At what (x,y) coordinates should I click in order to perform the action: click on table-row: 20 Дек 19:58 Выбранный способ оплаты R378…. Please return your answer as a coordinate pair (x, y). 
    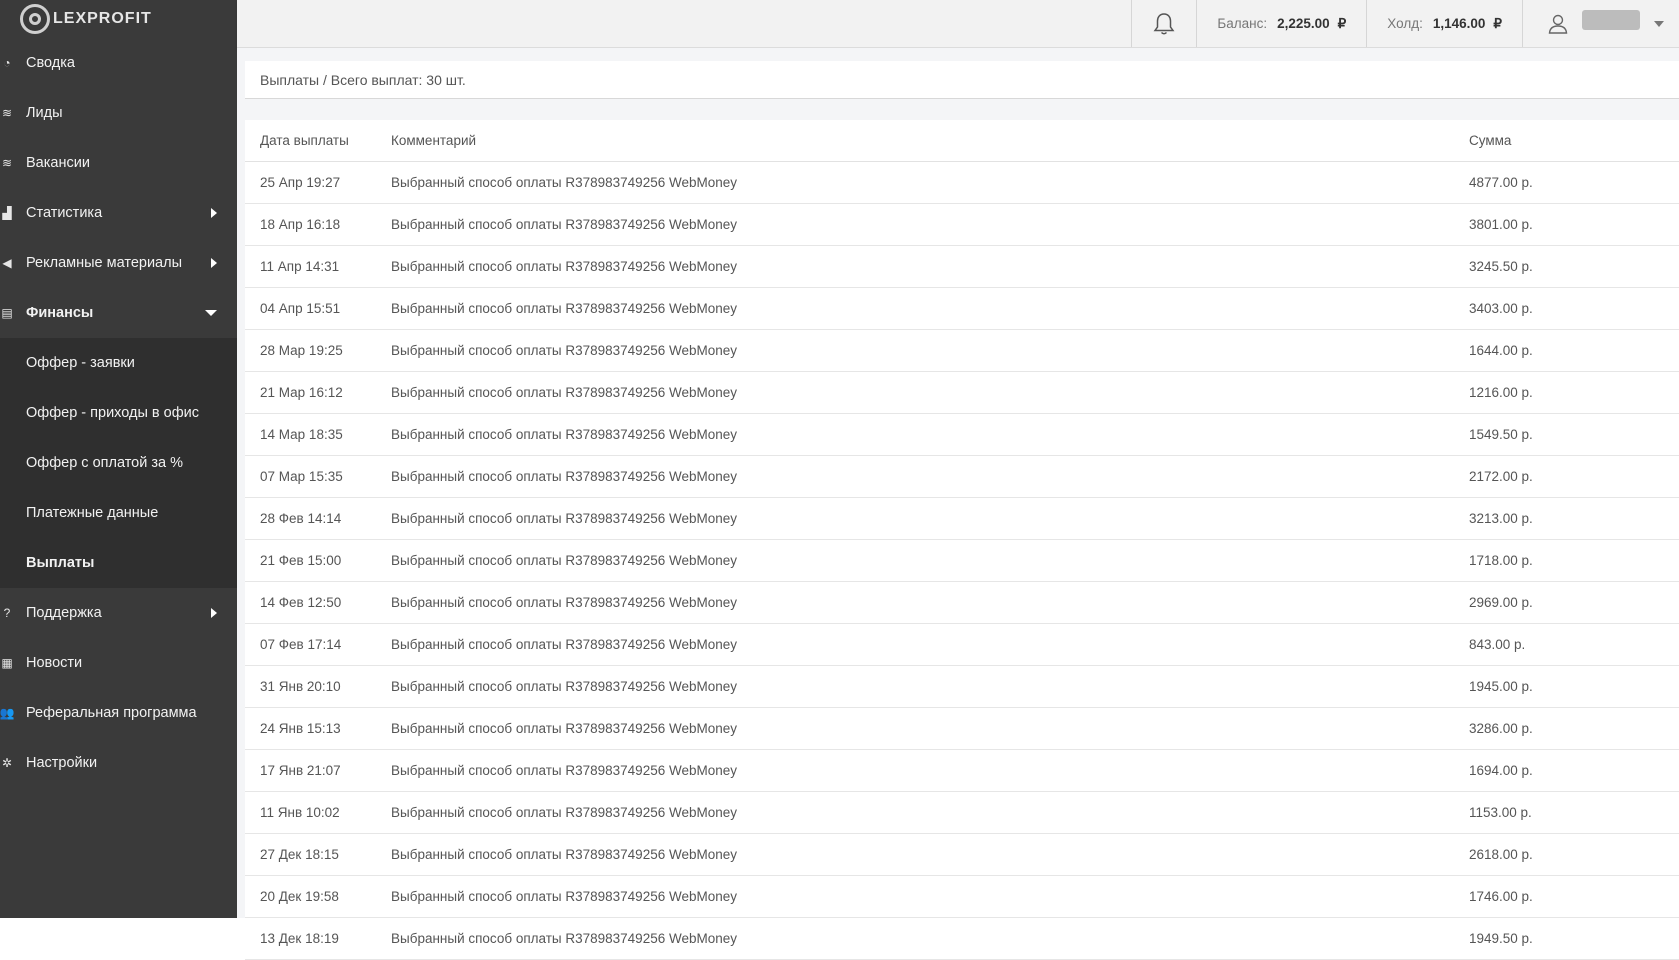
    Looking at the image, I should click on (962, 896).